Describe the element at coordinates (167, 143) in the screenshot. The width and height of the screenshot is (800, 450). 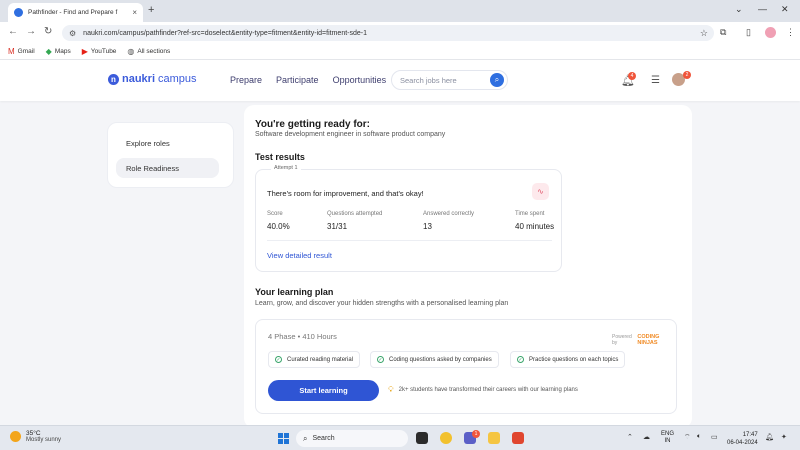
I see `sidebar-item-explore-roles: Explore roles` at that location.